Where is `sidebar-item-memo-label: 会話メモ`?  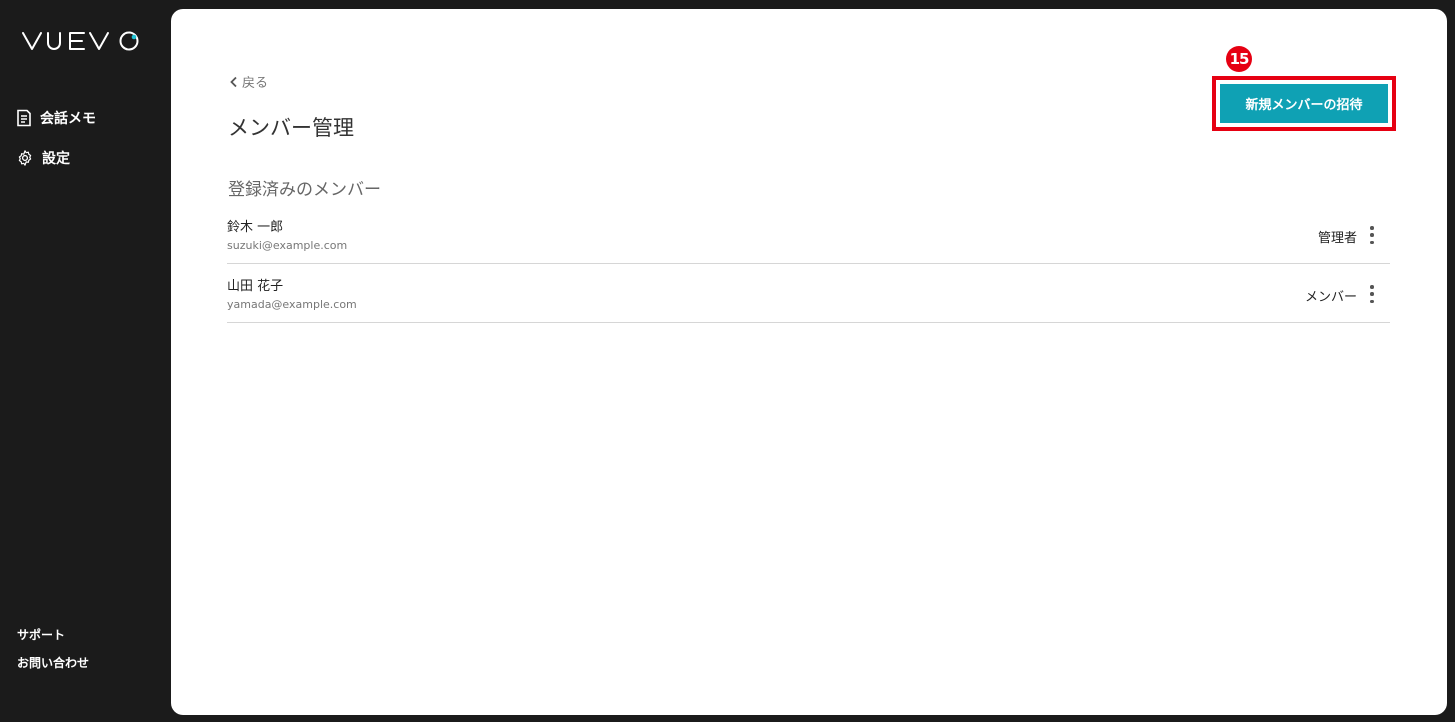
sidebar-item-memo-label: 会話メモ is located at coordinates (68, 119).